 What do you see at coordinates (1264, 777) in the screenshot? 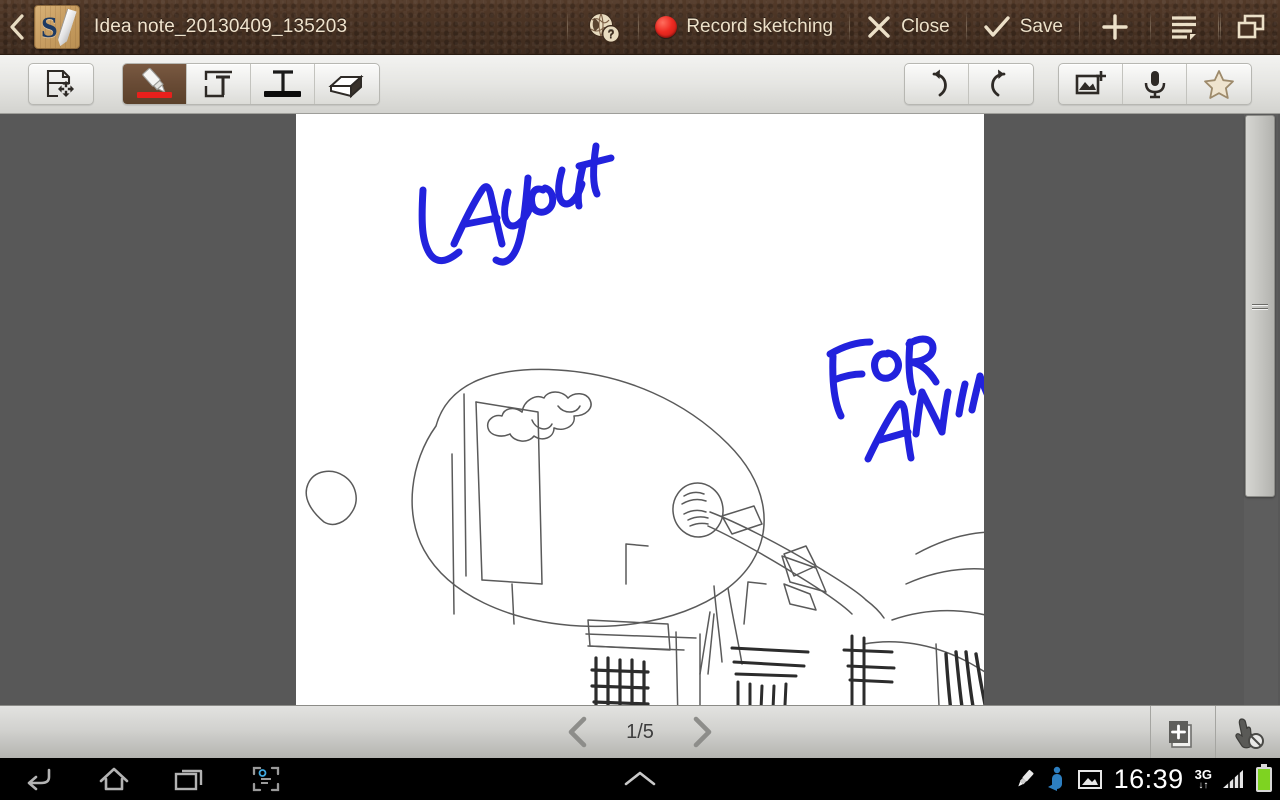
I see `battery-icon` at bounding box center [1264, 777].